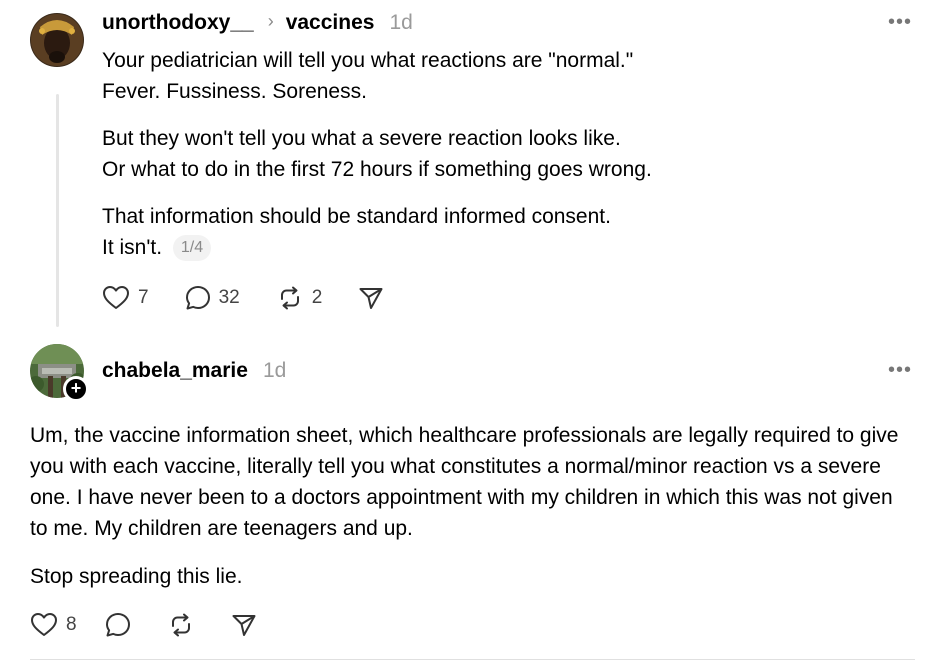 The height and width of the screenshot is (663, 930). Describe the element at coordinates (472, 659) in the screenshot. I see `divider` at that location.